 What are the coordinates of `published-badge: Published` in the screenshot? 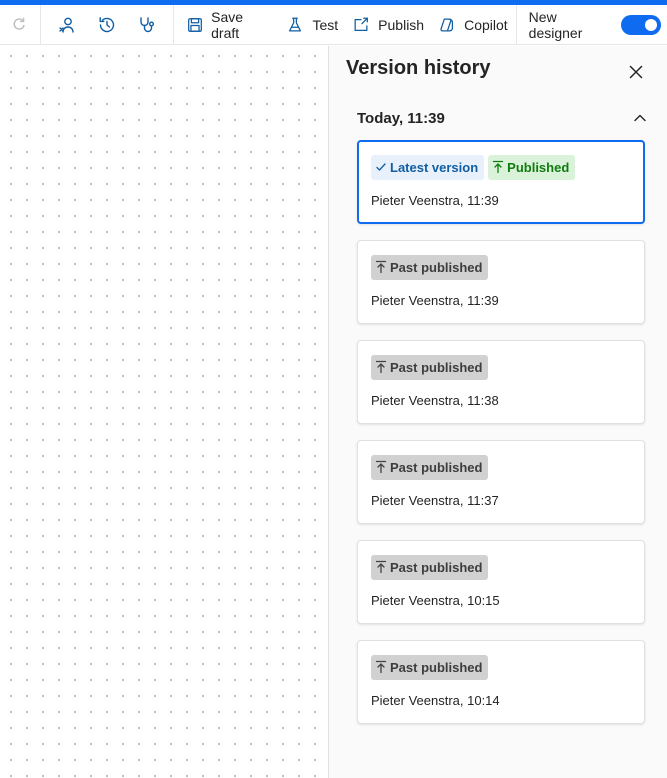 It's located at (532, 167).